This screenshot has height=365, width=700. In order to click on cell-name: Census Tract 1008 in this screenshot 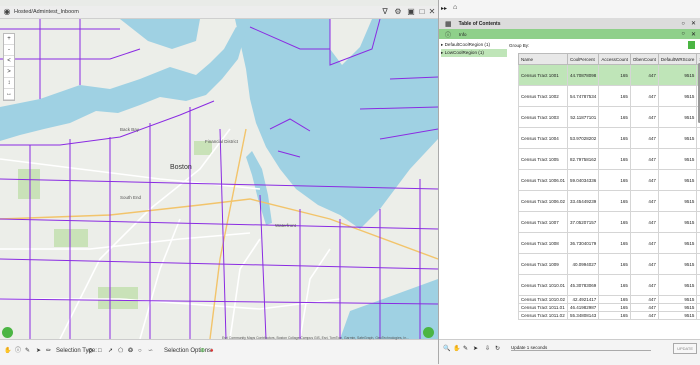, I will do `click(543, 243)`.